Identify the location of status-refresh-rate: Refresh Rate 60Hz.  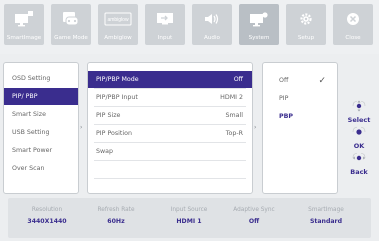
(116, 216).